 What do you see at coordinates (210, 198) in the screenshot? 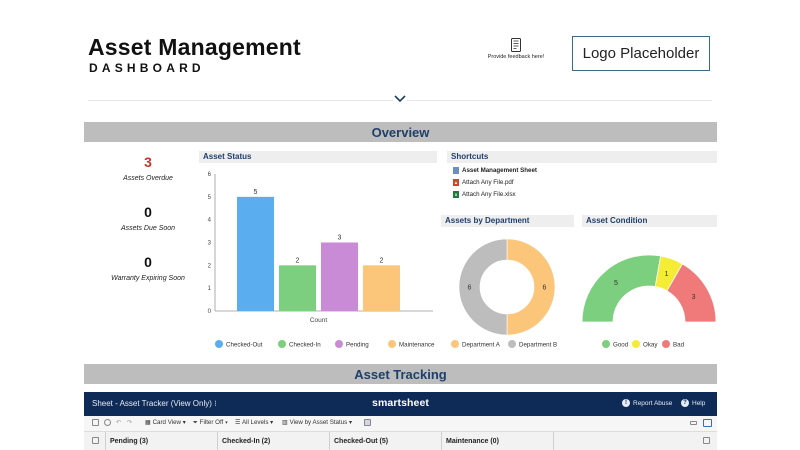
I see `y-tick-label: 5` at bounding box center [210, 198].